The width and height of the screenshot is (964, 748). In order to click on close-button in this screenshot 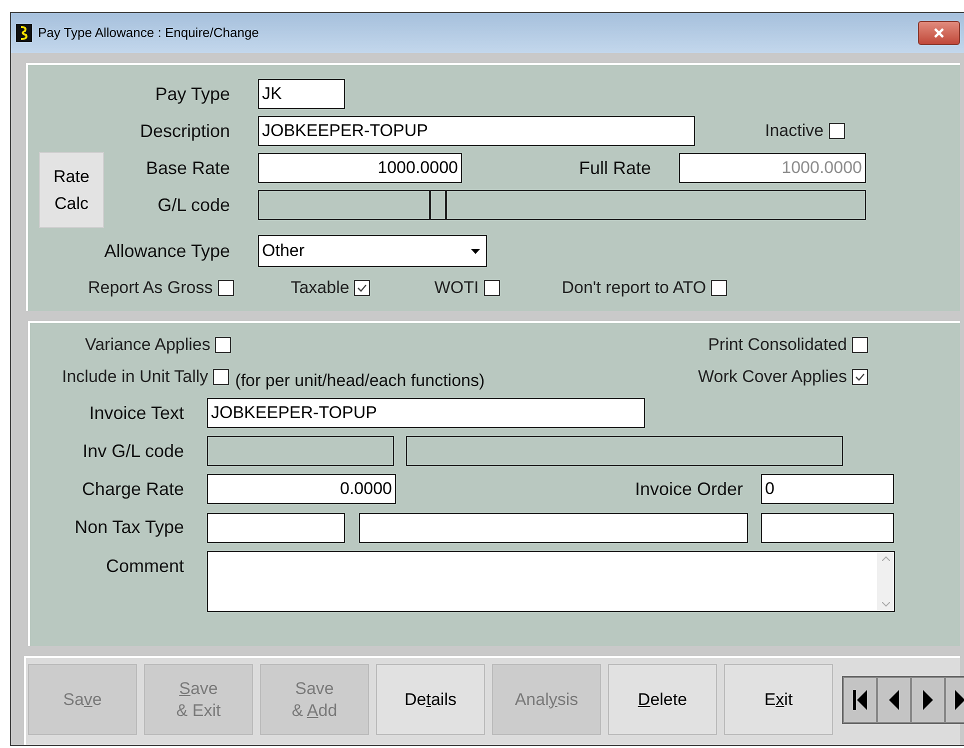, I will do `click(939, 33)`.